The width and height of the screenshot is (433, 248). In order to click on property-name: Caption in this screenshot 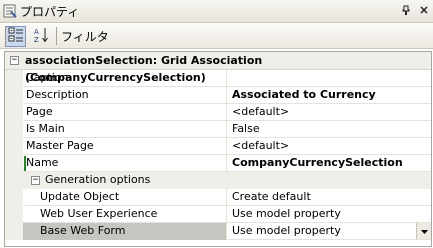, I will do `click(125, 78)`.